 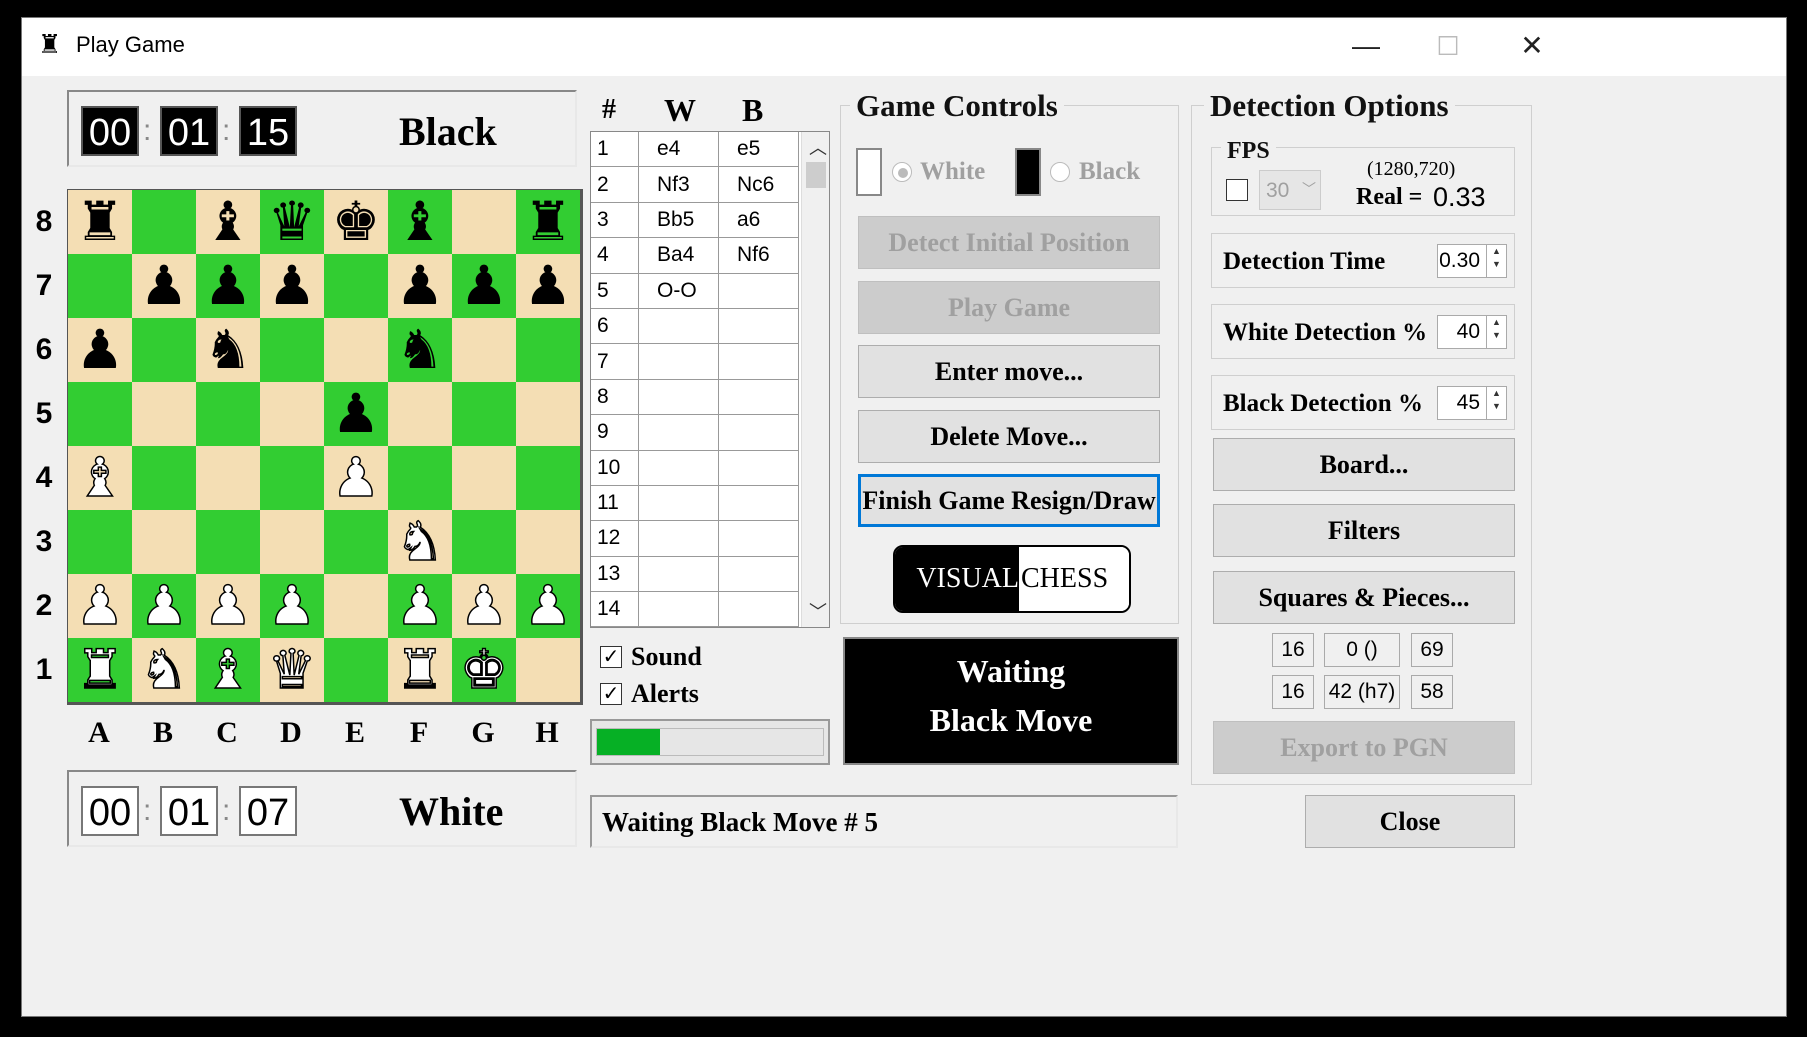 What do you see at coordinates (356, 350) in the screenshot?
I see `square-e6` at bounding box center [356, 350].